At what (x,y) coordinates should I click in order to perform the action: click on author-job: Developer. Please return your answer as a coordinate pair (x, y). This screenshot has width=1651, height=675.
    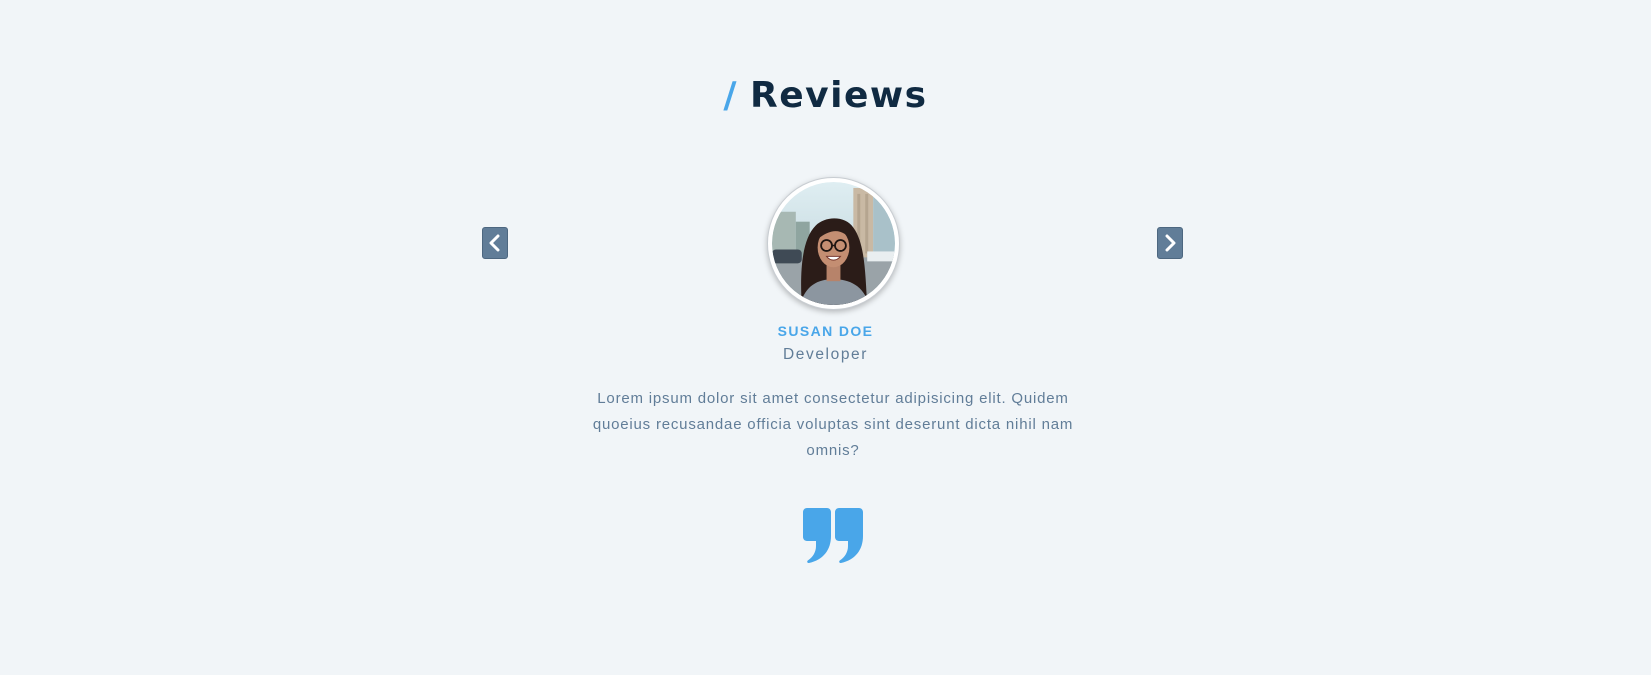
    Looking at the image, I should click on (825, 354).